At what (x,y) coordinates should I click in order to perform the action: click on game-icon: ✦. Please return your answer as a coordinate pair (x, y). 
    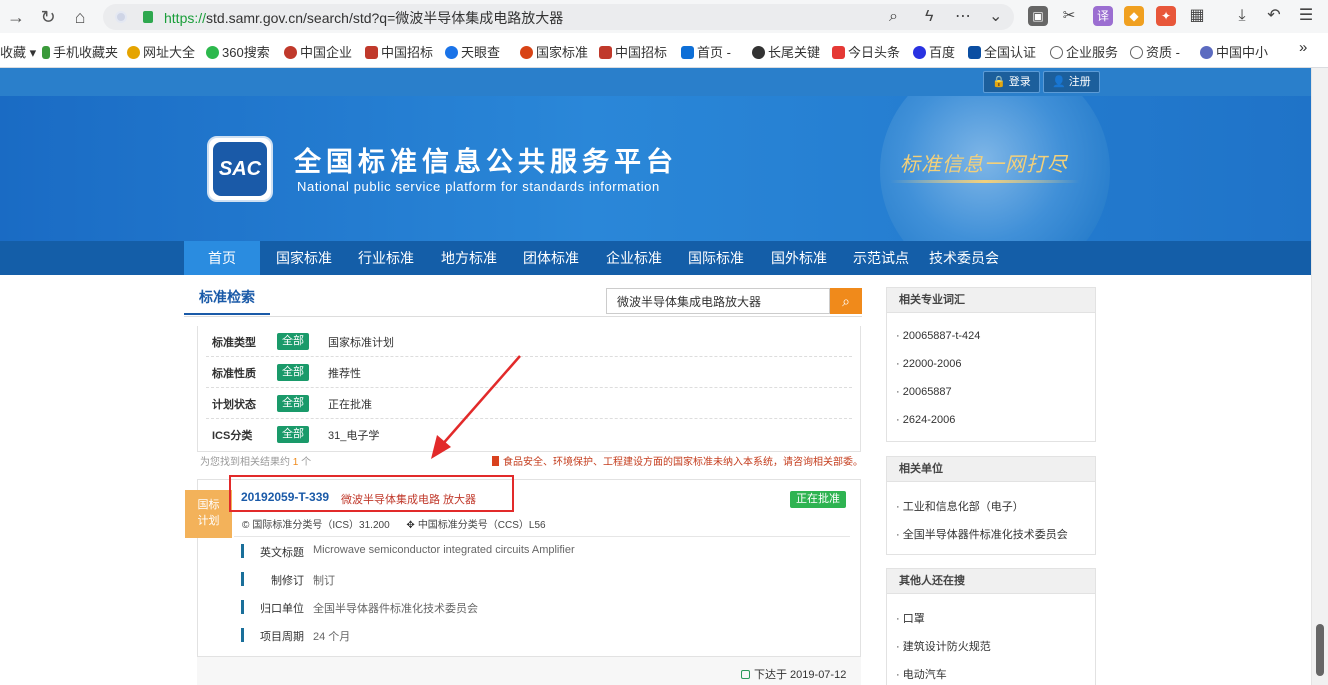
    Looking at the image, I should click on (1166, 16).